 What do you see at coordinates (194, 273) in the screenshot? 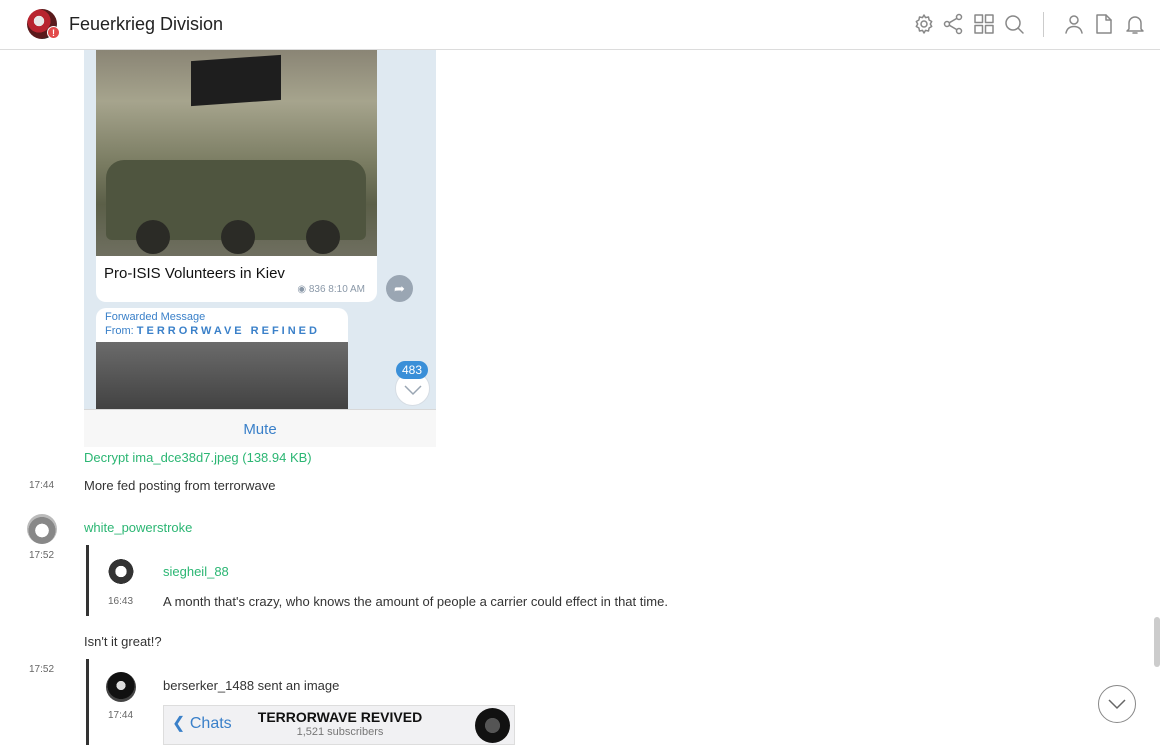
I see `shot-caption: Pro-ISIS Volunteers in Kiev` at bounding box center [194, 273].